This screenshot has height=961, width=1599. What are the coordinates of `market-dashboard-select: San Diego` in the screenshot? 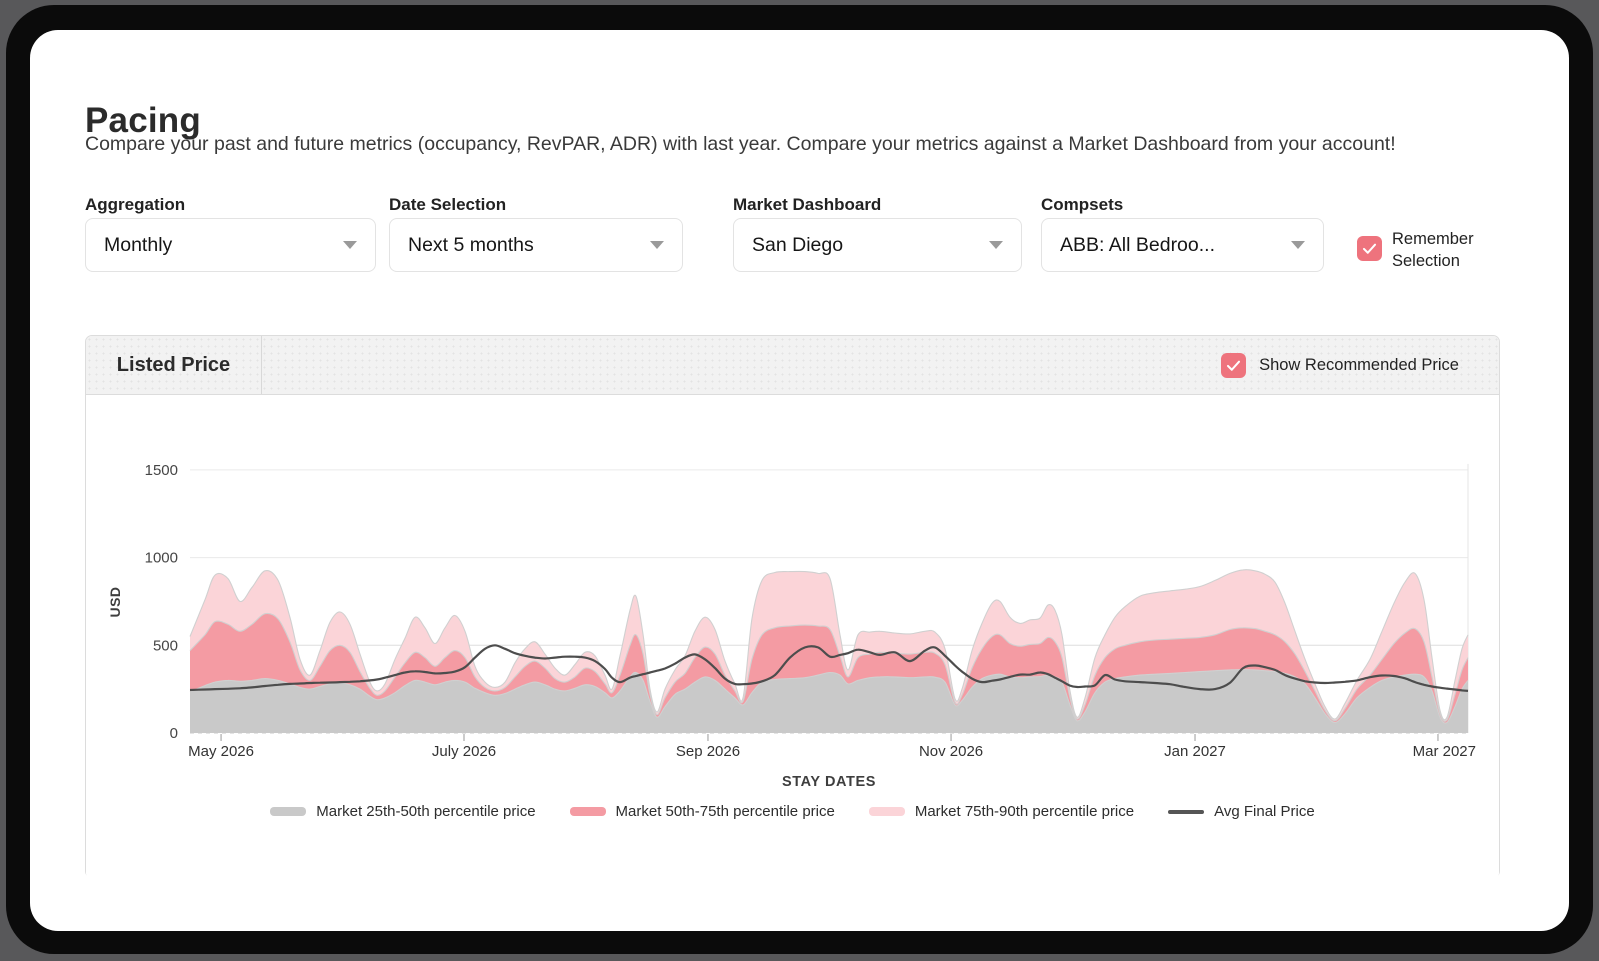 It's located at (877, 245).